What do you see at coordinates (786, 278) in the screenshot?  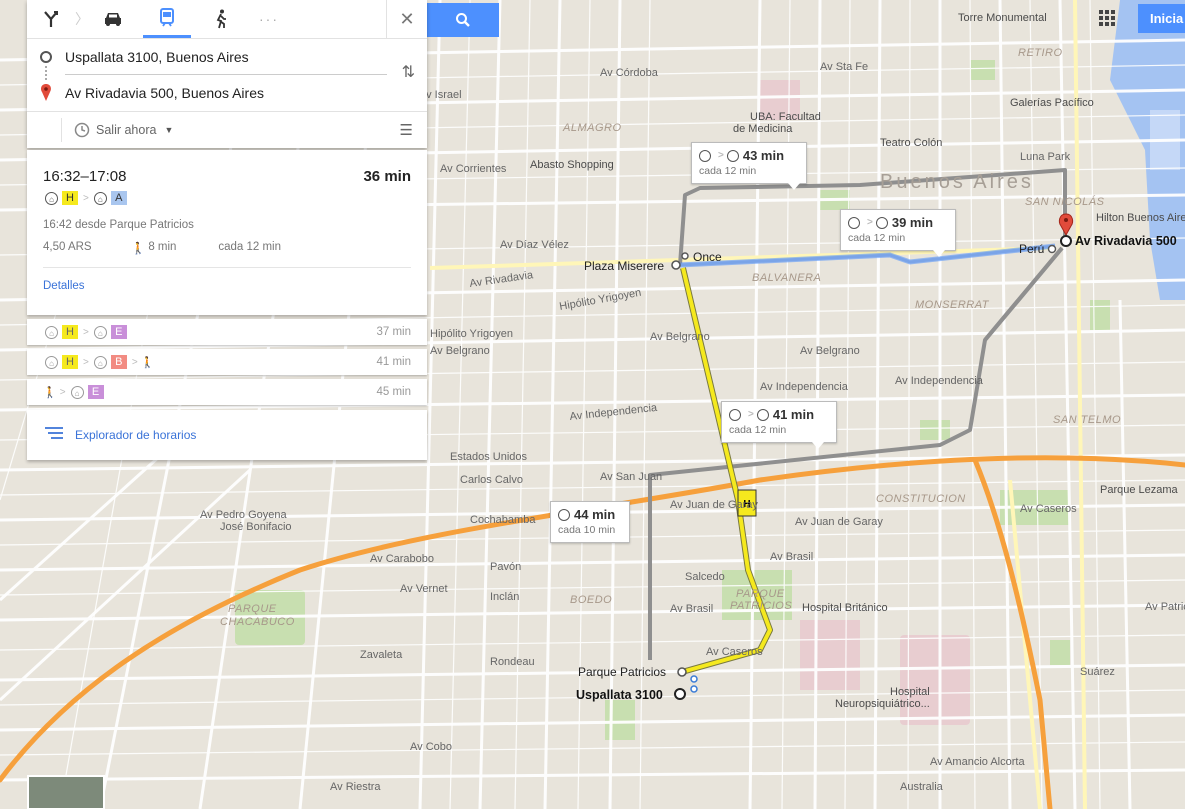 I see `svg-text: BALVANERA` at bounding box center [786, 278].